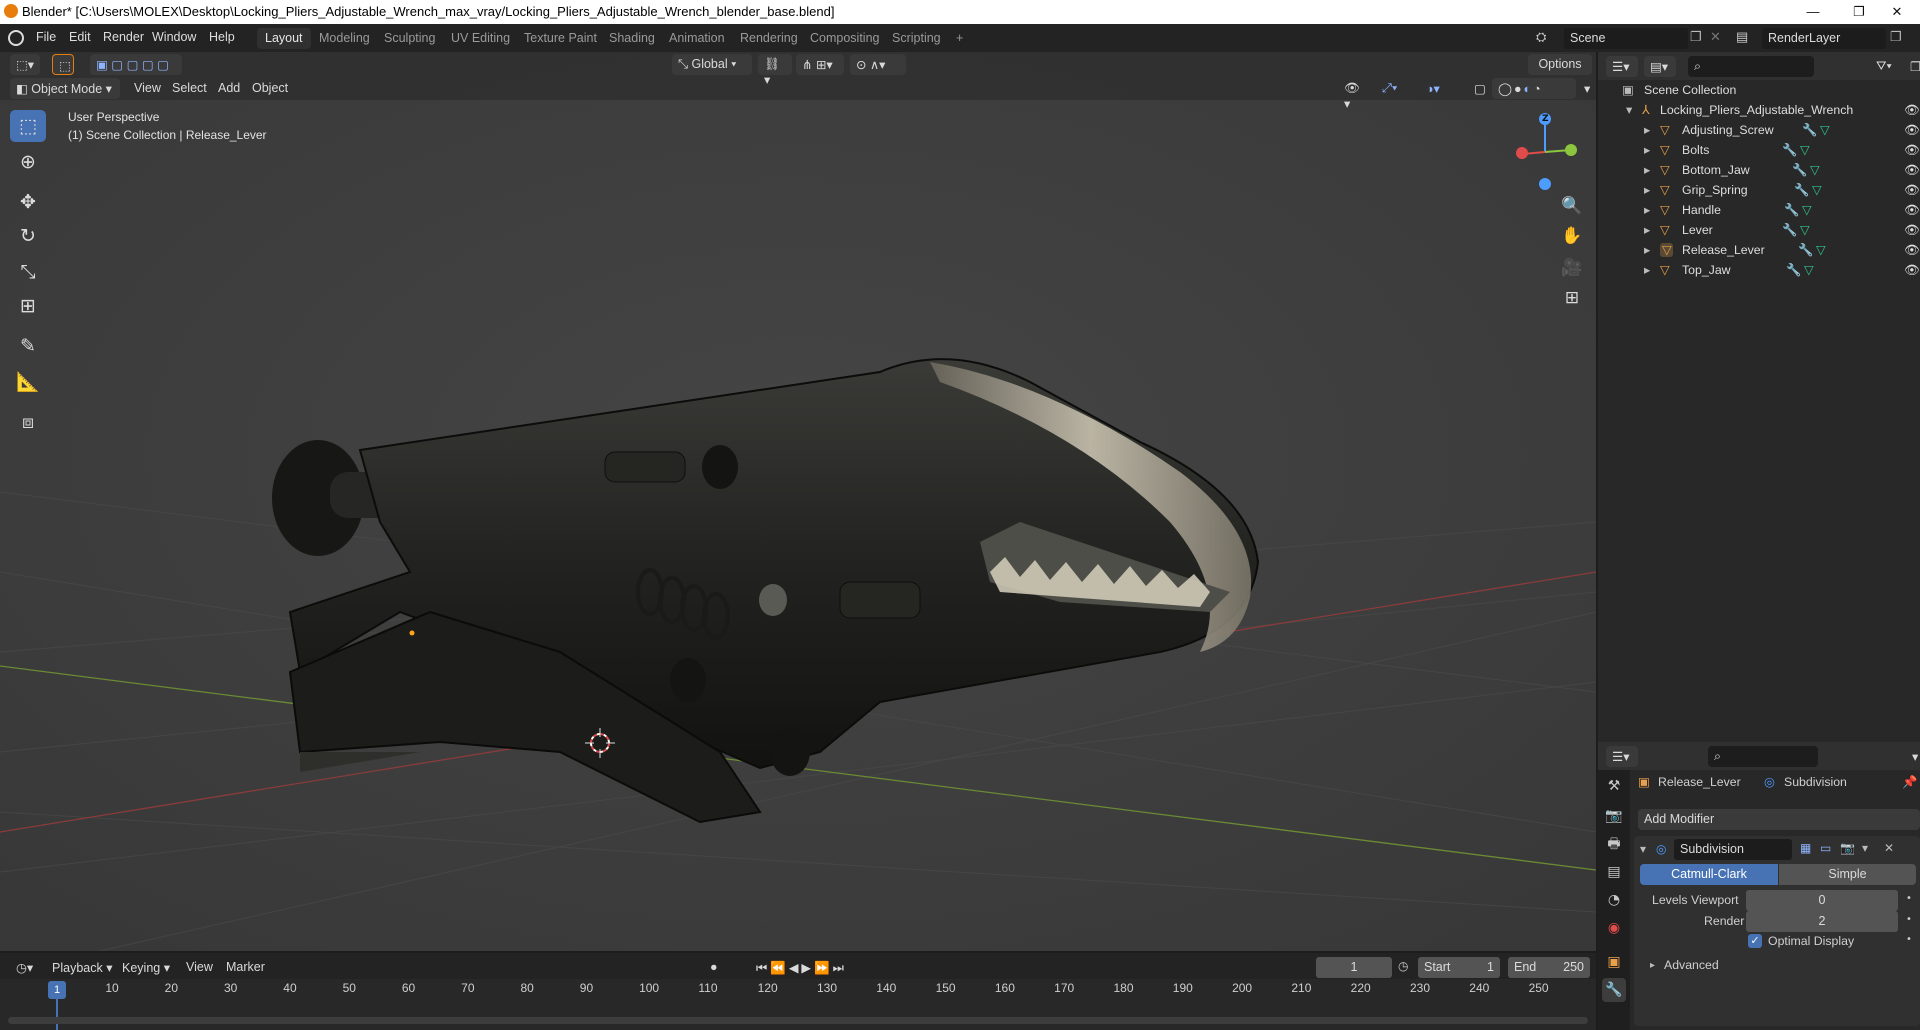 Image resolution: width=1920 pixels, height=1030 pixels. I want to click on menu-window: Window, so click(174, 37).